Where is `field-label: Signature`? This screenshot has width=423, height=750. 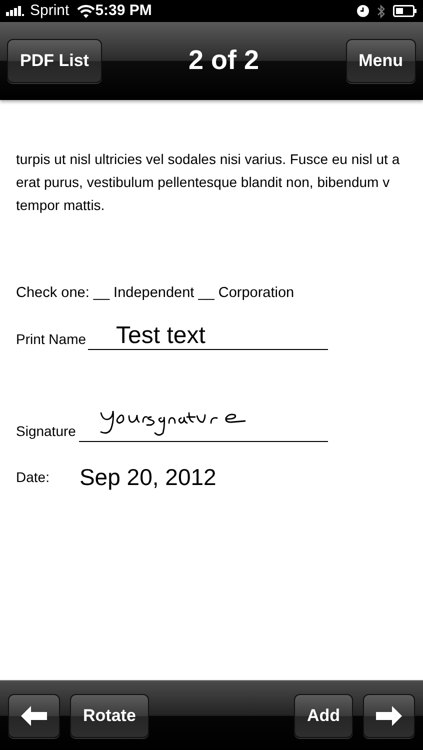 field-label: Signature is located at coordinates (46, 431).